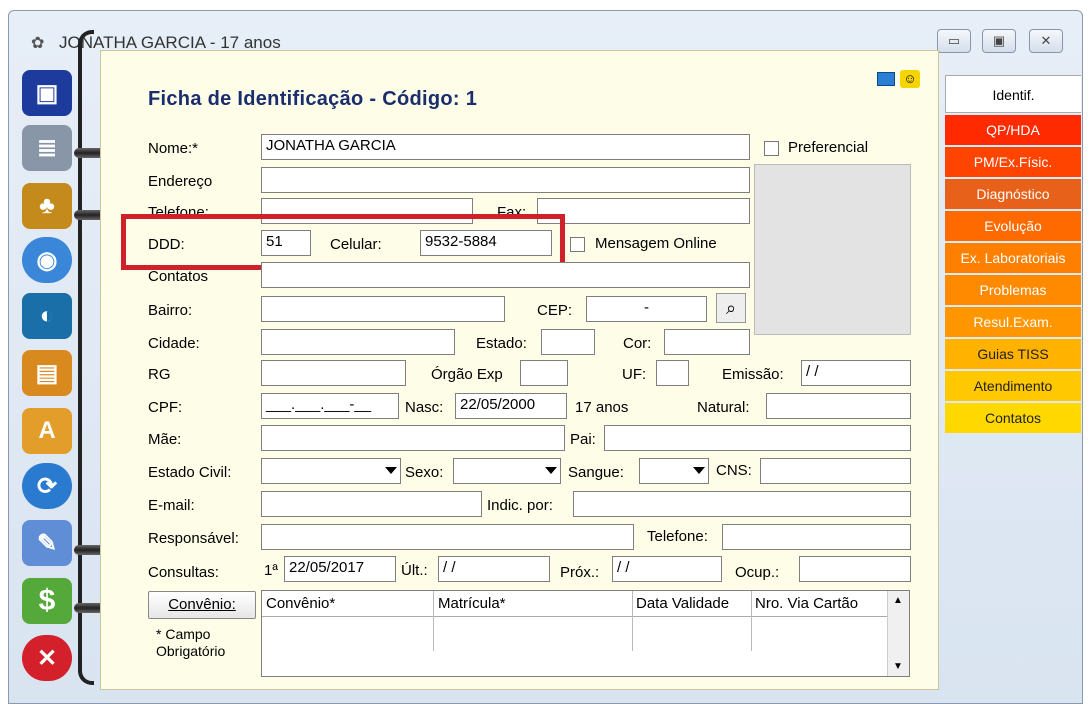 The image size is (1091, 704). What do you see at coordinates (47, 543) in the screenshot?
I see `brush-icon: ✎` at bounding box center [47, 543].